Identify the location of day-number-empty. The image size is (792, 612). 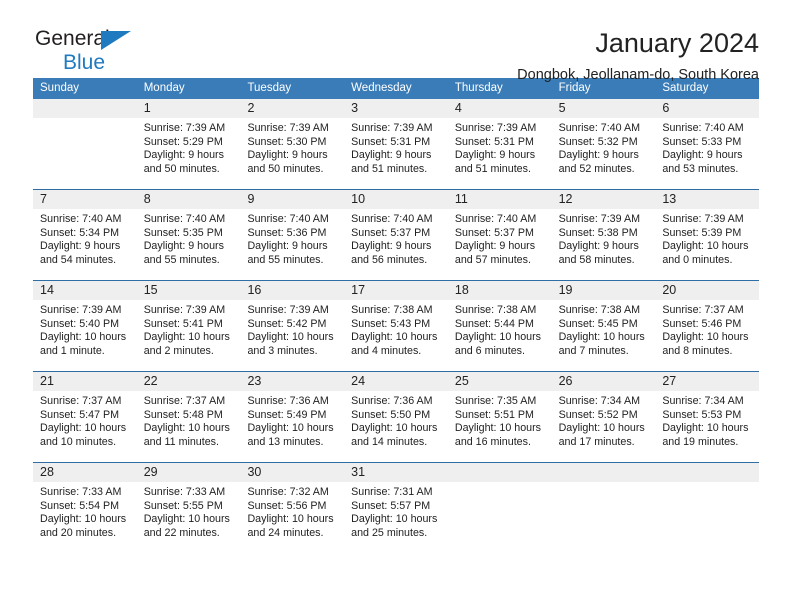
(604, 472).